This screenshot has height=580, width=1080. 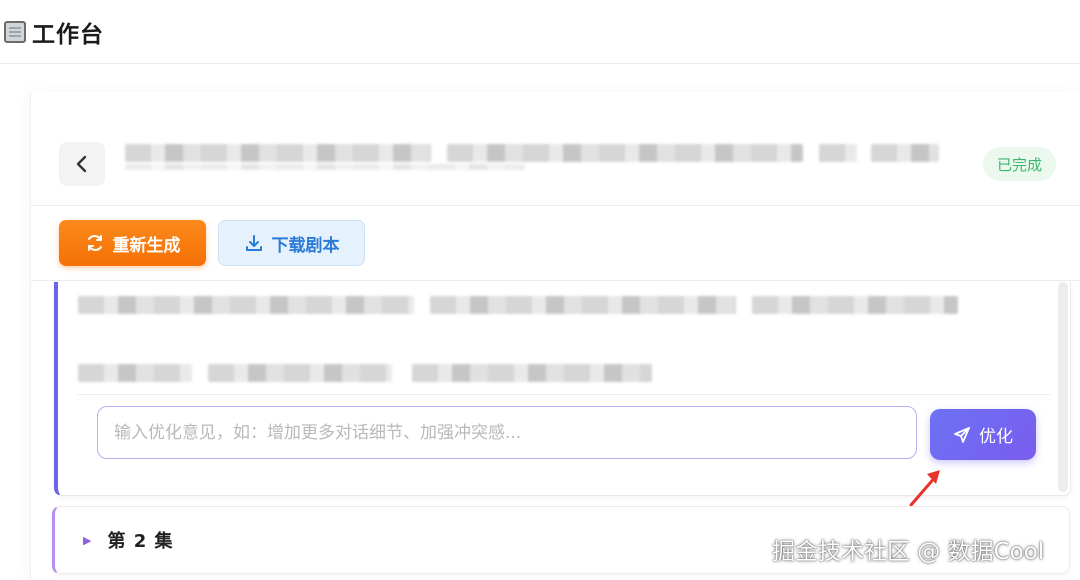 What do you see at coordinates (146, 245) in the screenshot?
I see `regenerate-label: 重新生成` at bounding box center [146, 245].